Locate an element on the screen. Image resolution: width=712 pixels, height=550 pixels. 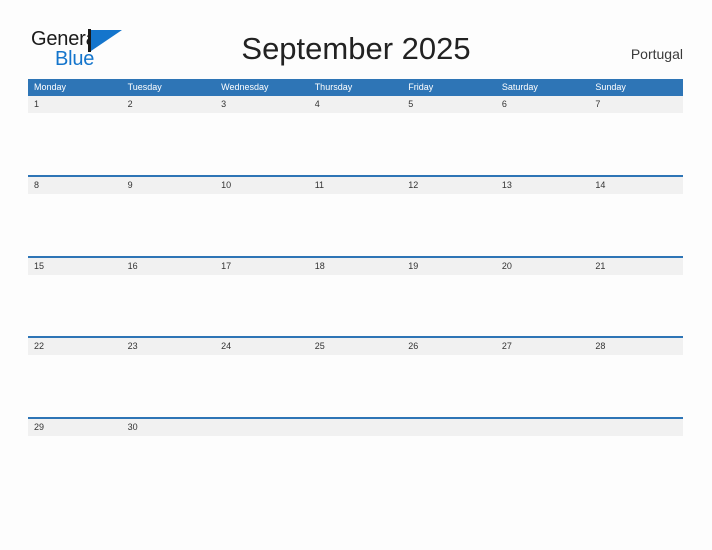
week-row: 8 9 10 11 12 13 14 is located at coordinates (355, 215).